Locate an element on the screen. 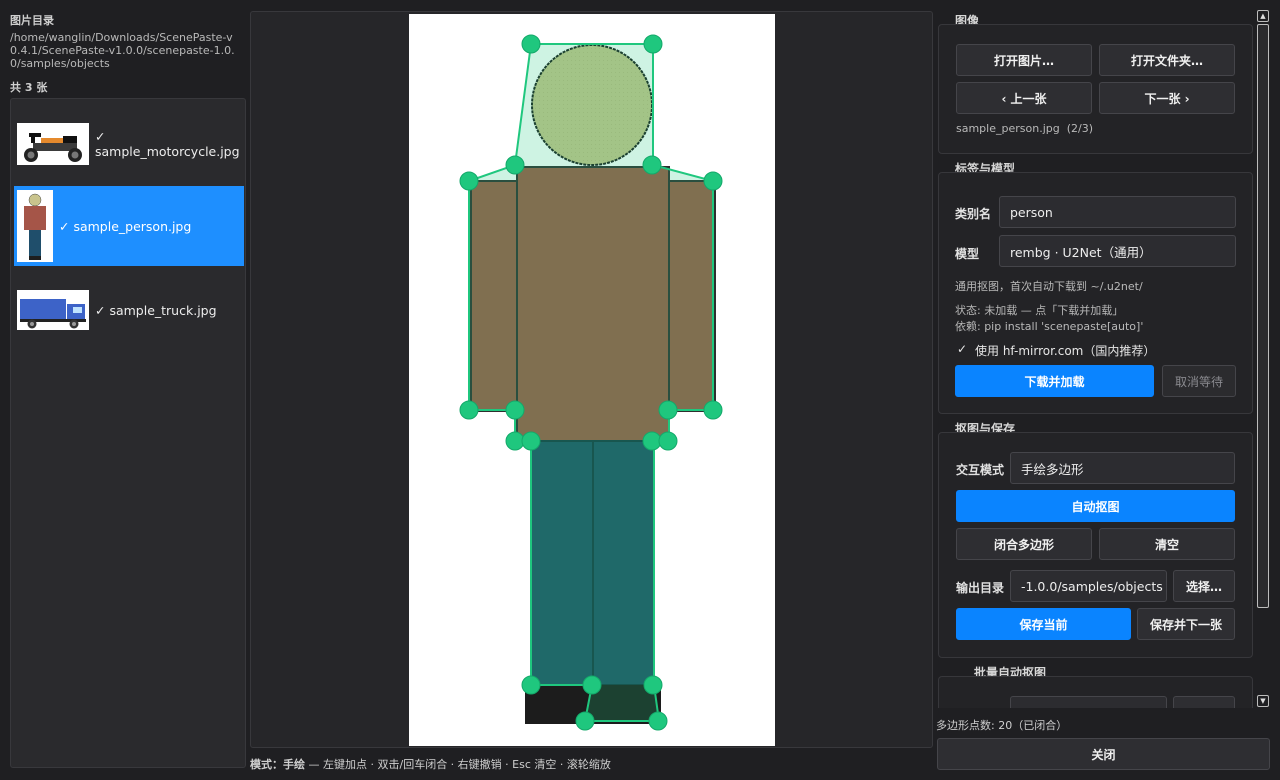  auto-cut-button: 自动抠图 is located at coordinates (1095, 506).